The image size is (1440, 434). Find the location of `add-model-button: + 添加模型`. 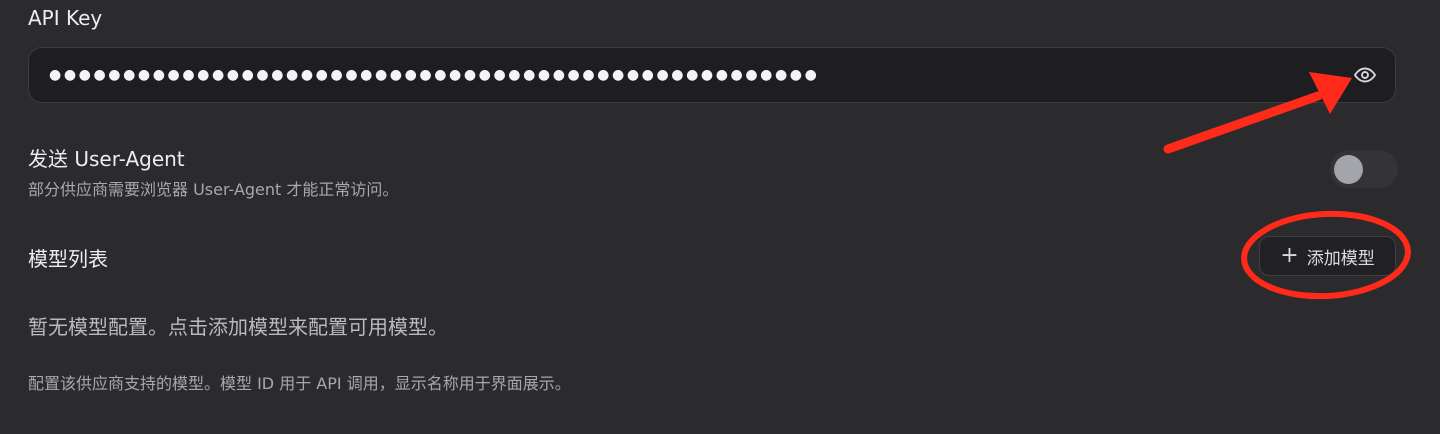

add-model-button: + 添加模型 is located at coordinates (1327, 256).